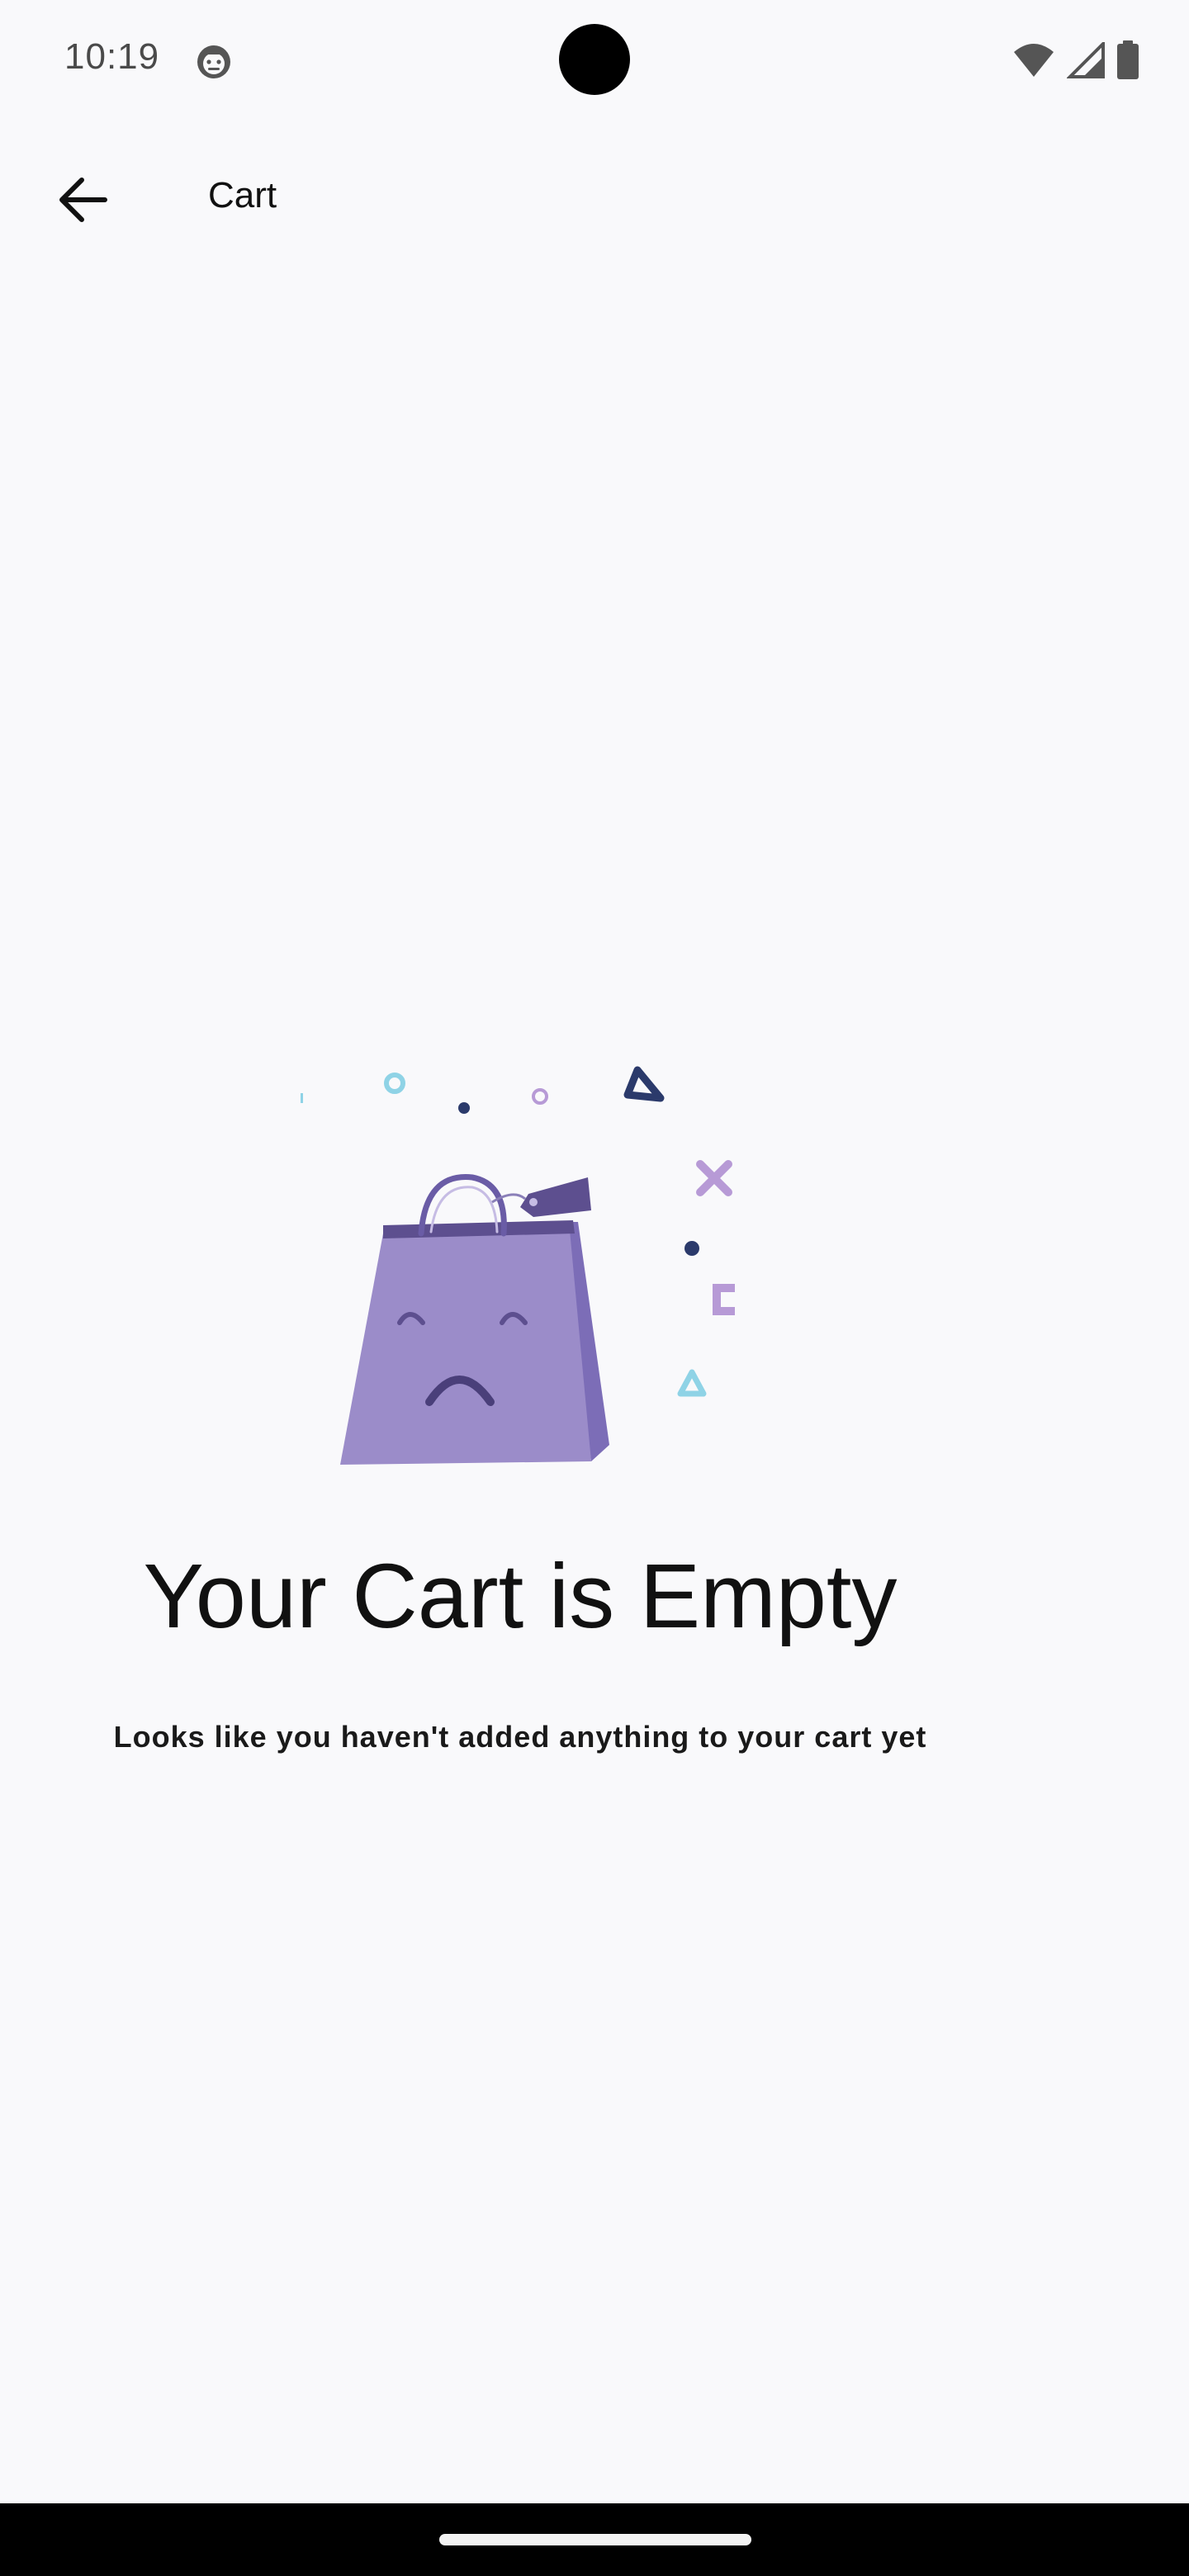 This screenshot has height=2576, width=1189. I want to click on confetti-ring-lilac, so click(540, 1096).